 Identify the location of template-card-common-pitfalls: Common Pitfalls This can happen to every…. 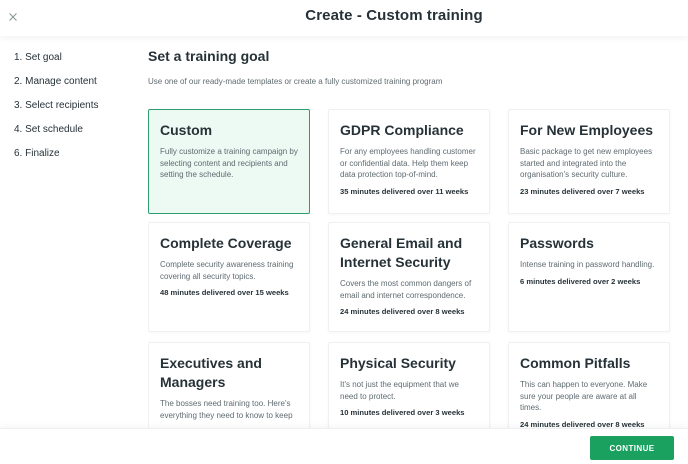
(589, 385).